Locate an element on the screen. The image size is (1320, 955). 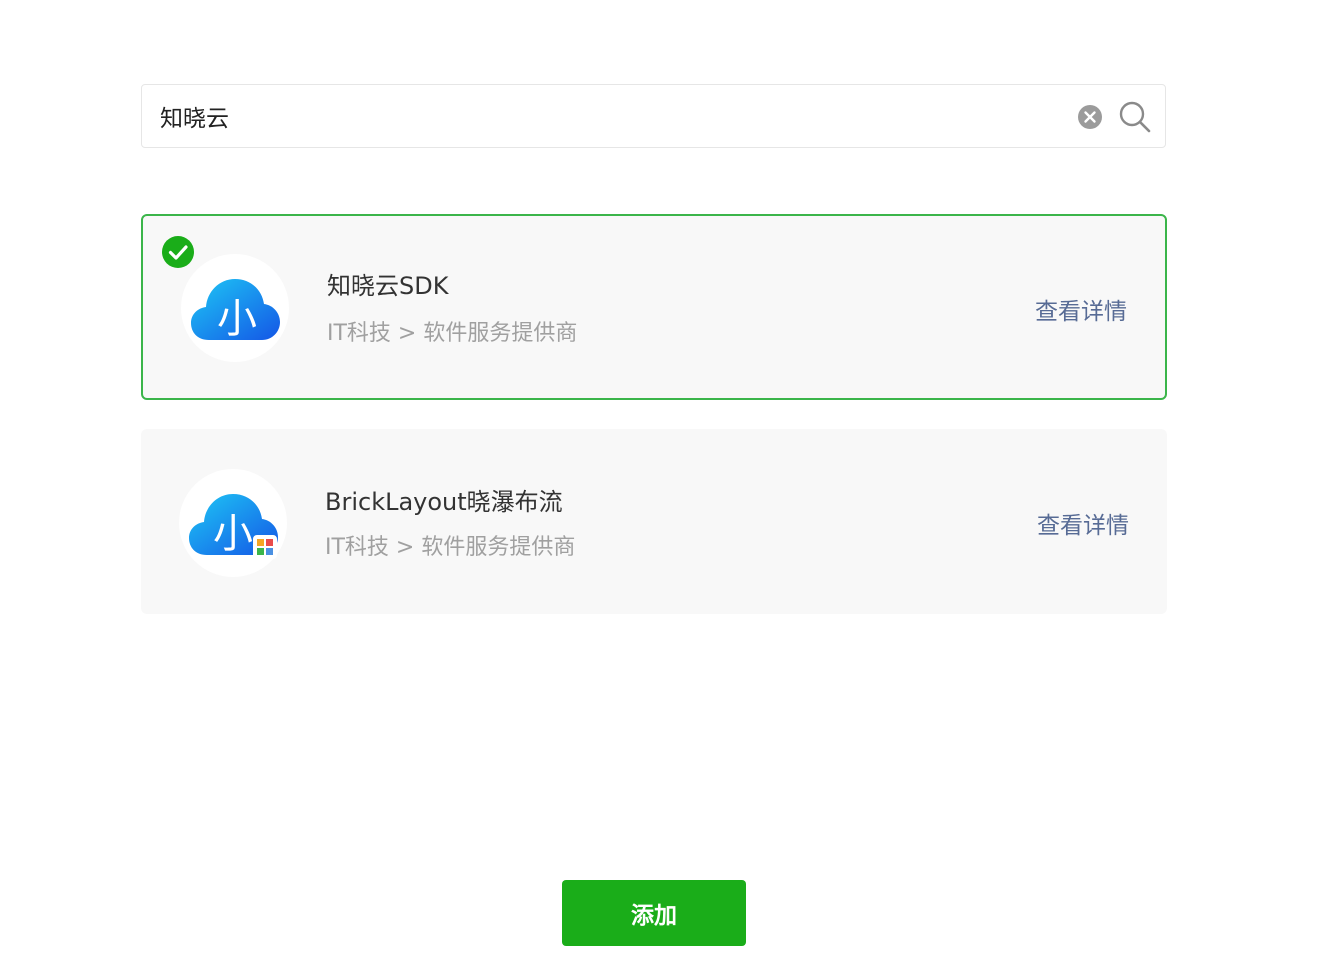
add-button: 添加 is located at coordinates (654, 913).